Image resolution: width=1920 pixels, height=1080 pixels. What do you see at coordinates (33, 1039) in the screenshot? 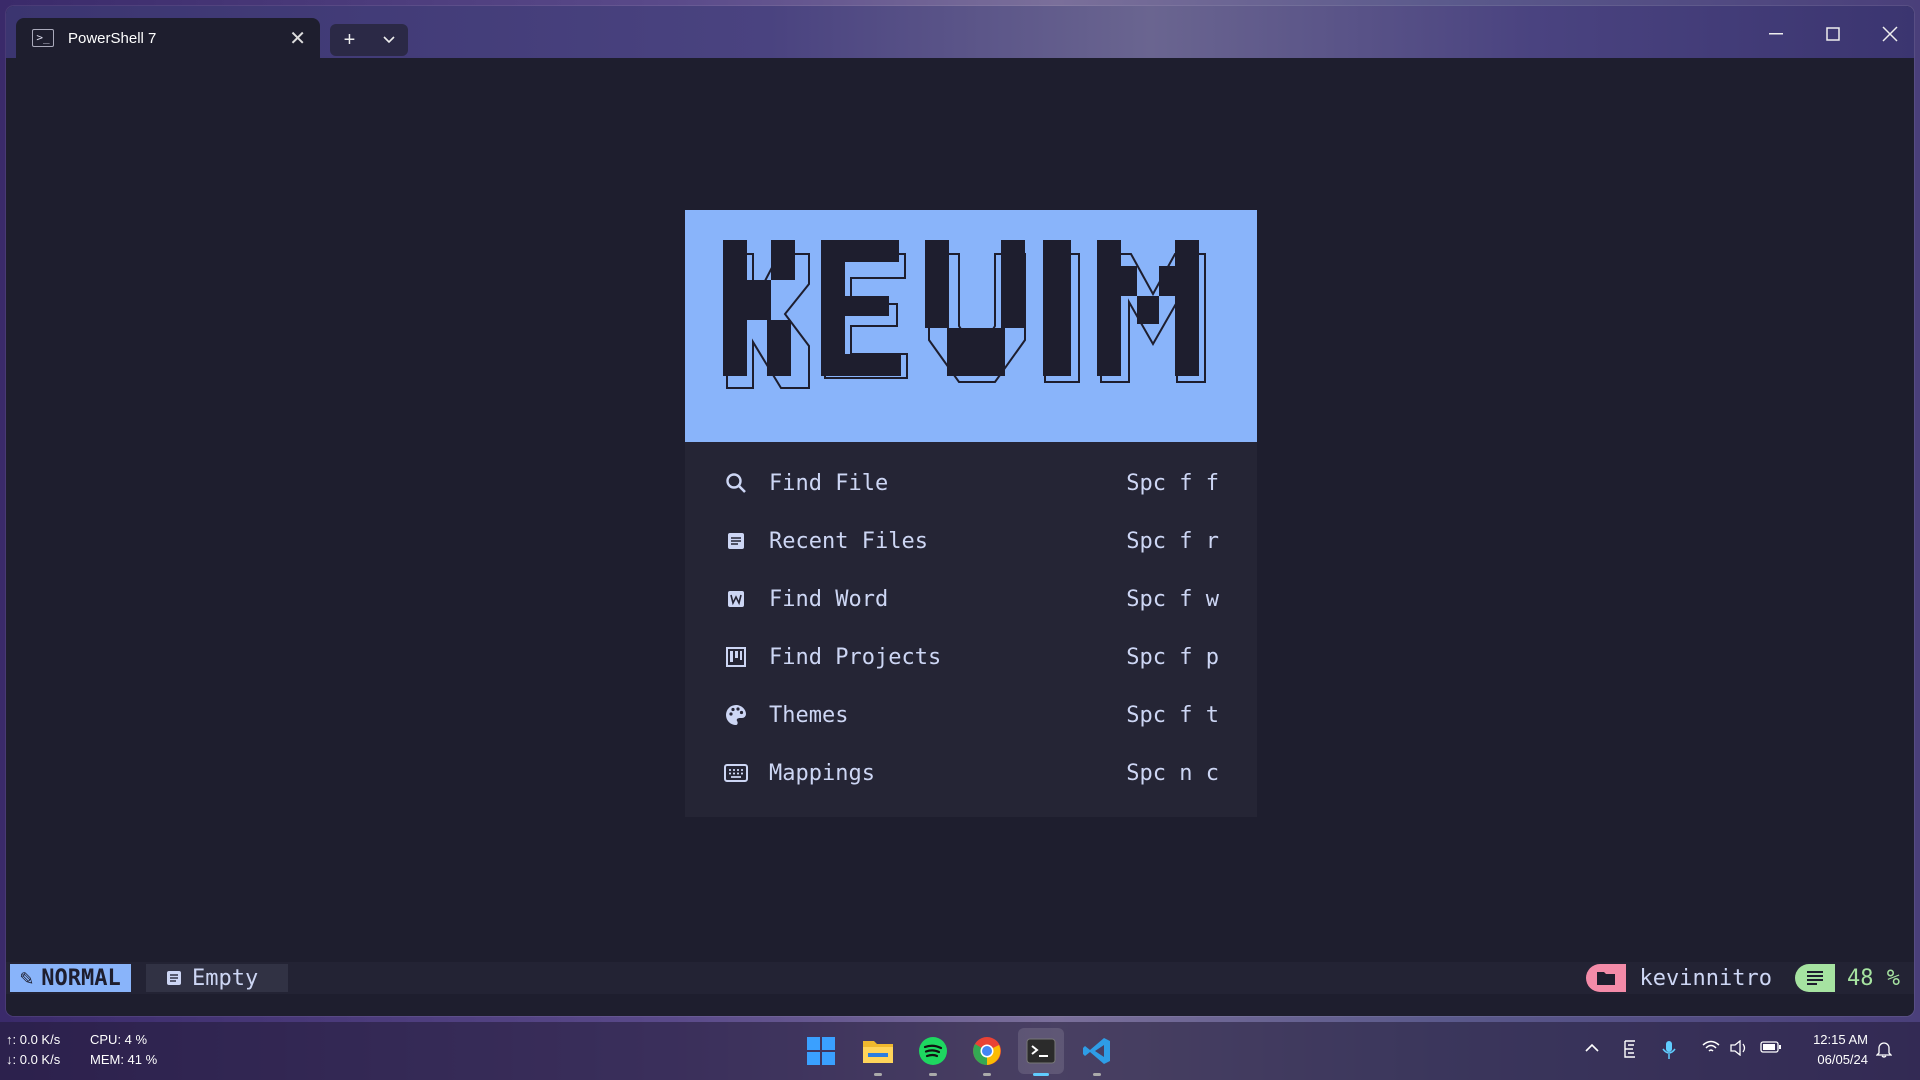
I see `net-up: ↑: 0.0 K/s` at bounding box center [33, 1039].